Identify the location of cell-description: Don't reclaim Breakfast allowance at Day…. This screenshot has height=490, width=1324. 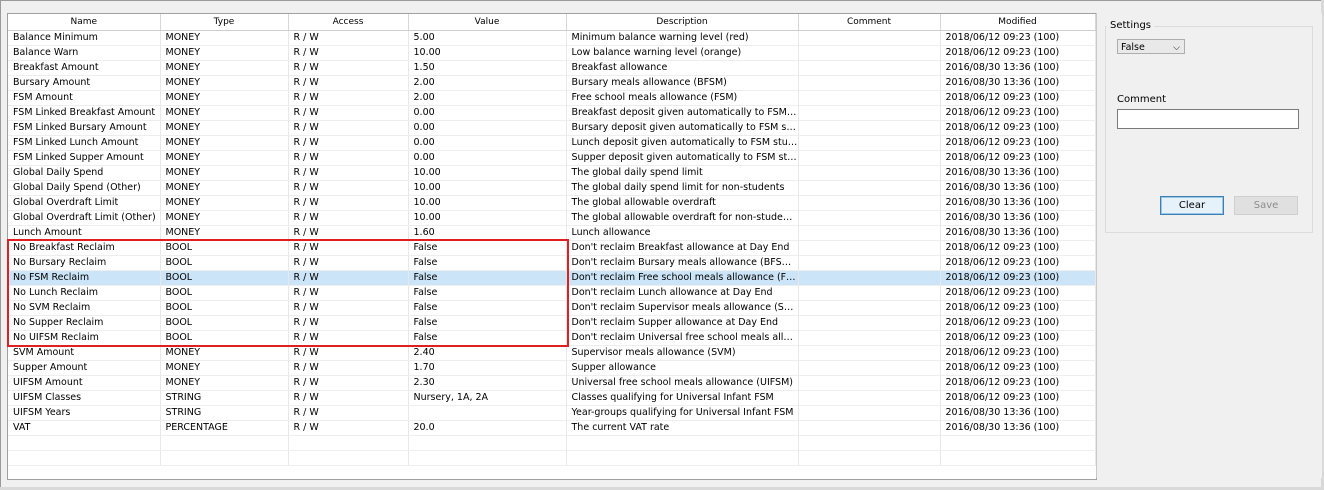
(682, 248).